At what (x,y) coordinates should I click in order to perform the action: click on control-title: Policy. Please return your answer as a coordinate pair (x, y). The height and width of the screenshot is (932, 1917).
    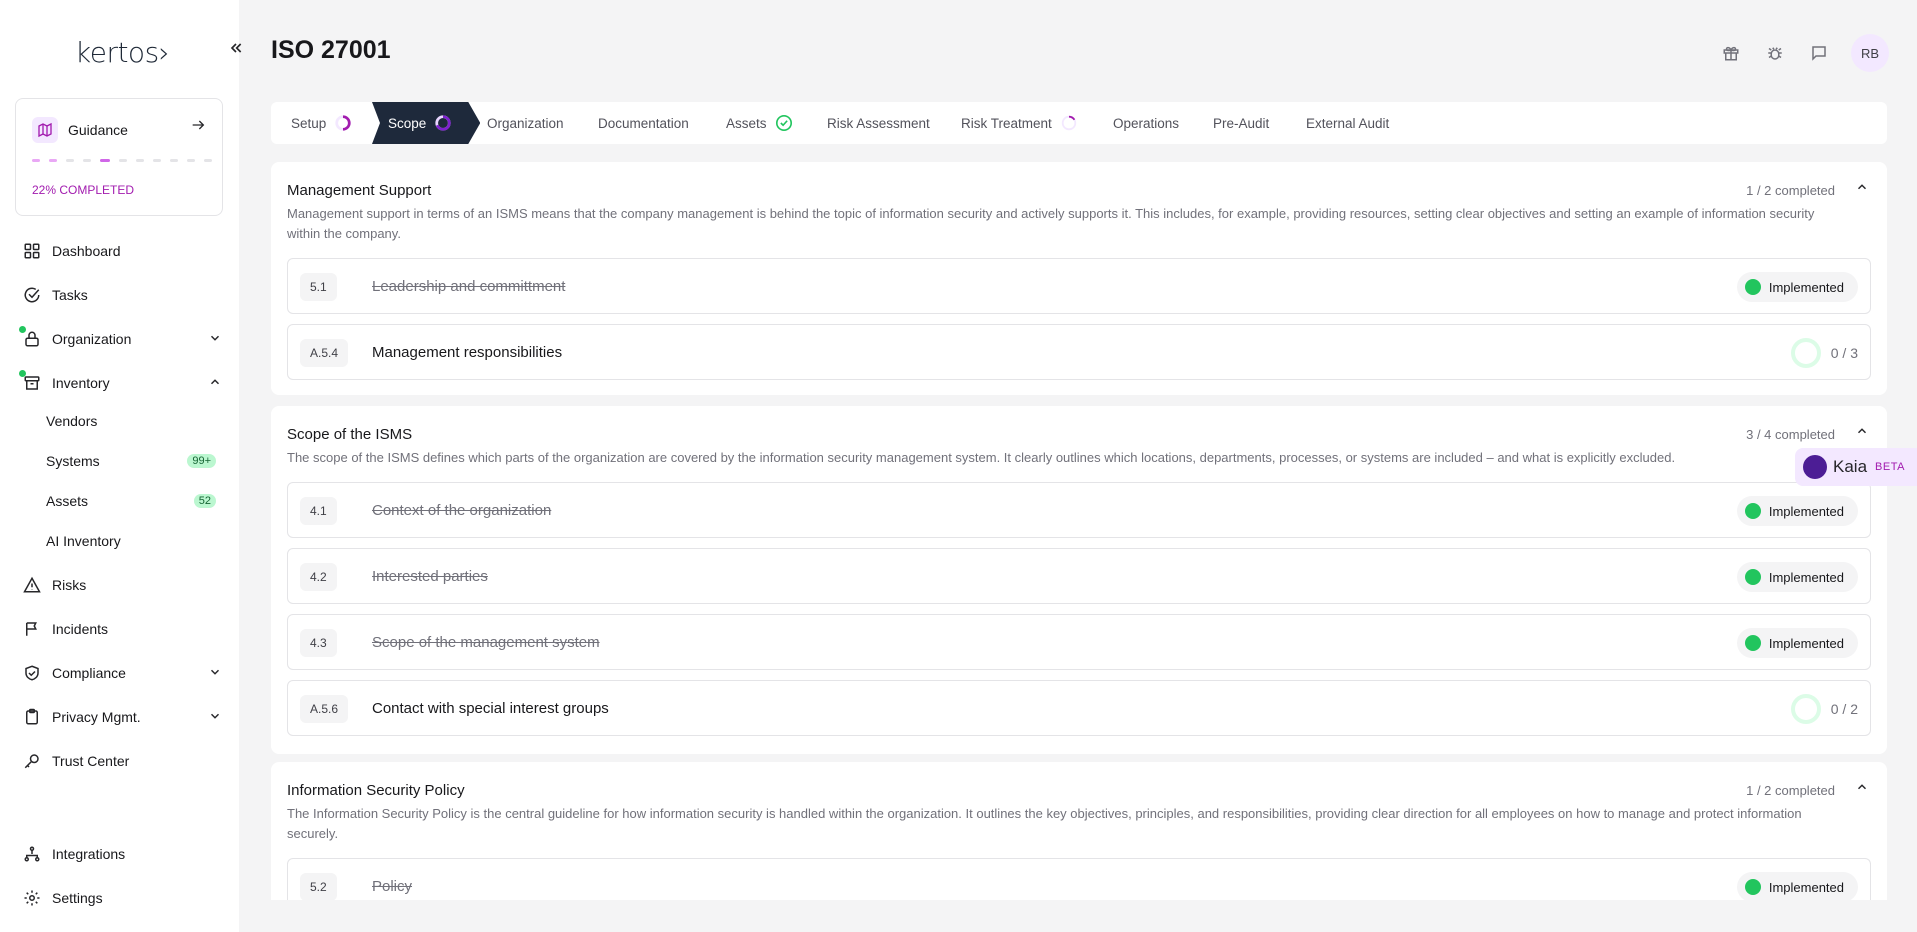
    Looking at the image, I should click on (392, 886).